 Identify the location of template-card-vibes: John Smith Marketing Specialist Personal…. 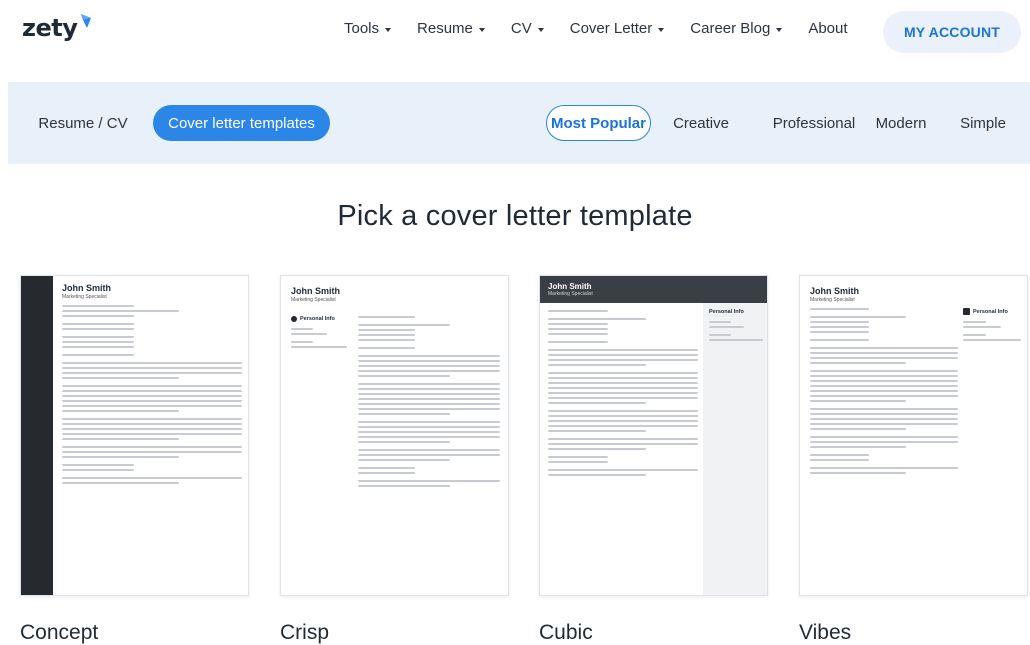
(913, 435).